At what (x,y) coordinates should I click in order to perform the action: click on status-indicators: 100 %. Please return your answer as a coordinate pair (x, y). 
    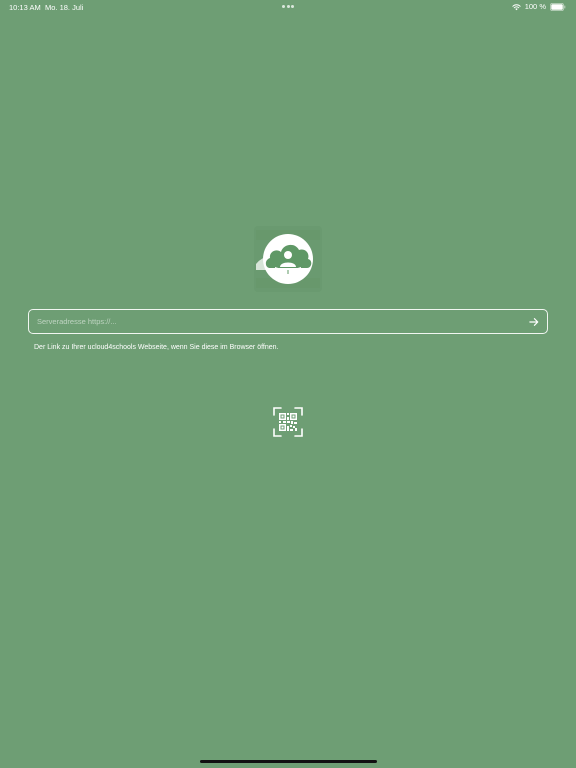
    Looking at the image, I should click on (539, 6).